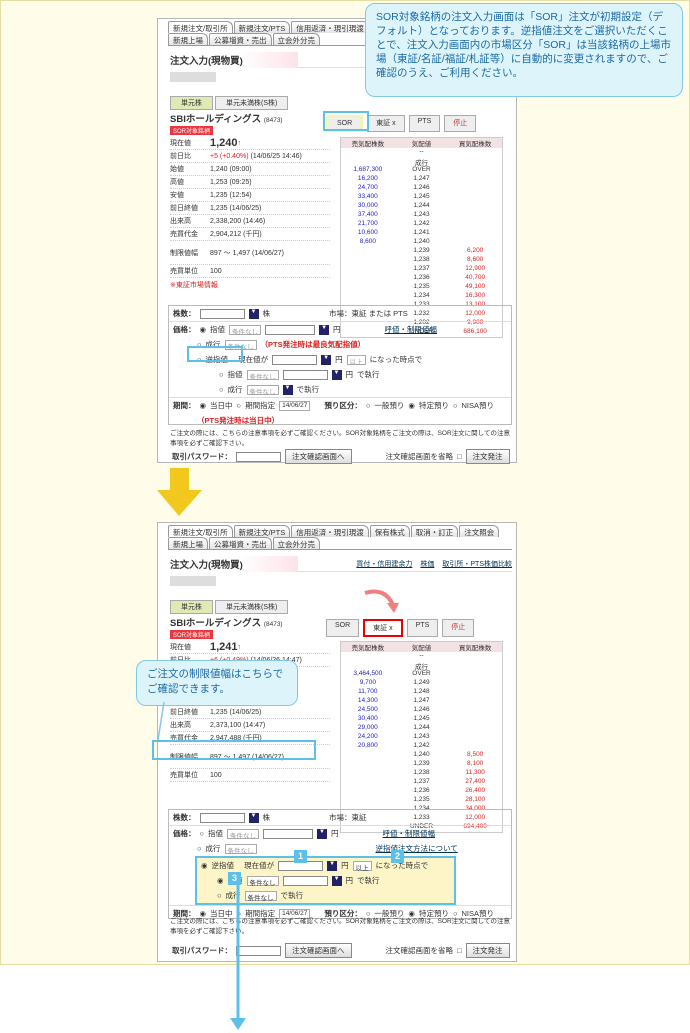  What do you see at coordinates (318, 456) in the screenshot?
I see `confirm-button: 注文確認画面へ` at bounding box center [318, 456].